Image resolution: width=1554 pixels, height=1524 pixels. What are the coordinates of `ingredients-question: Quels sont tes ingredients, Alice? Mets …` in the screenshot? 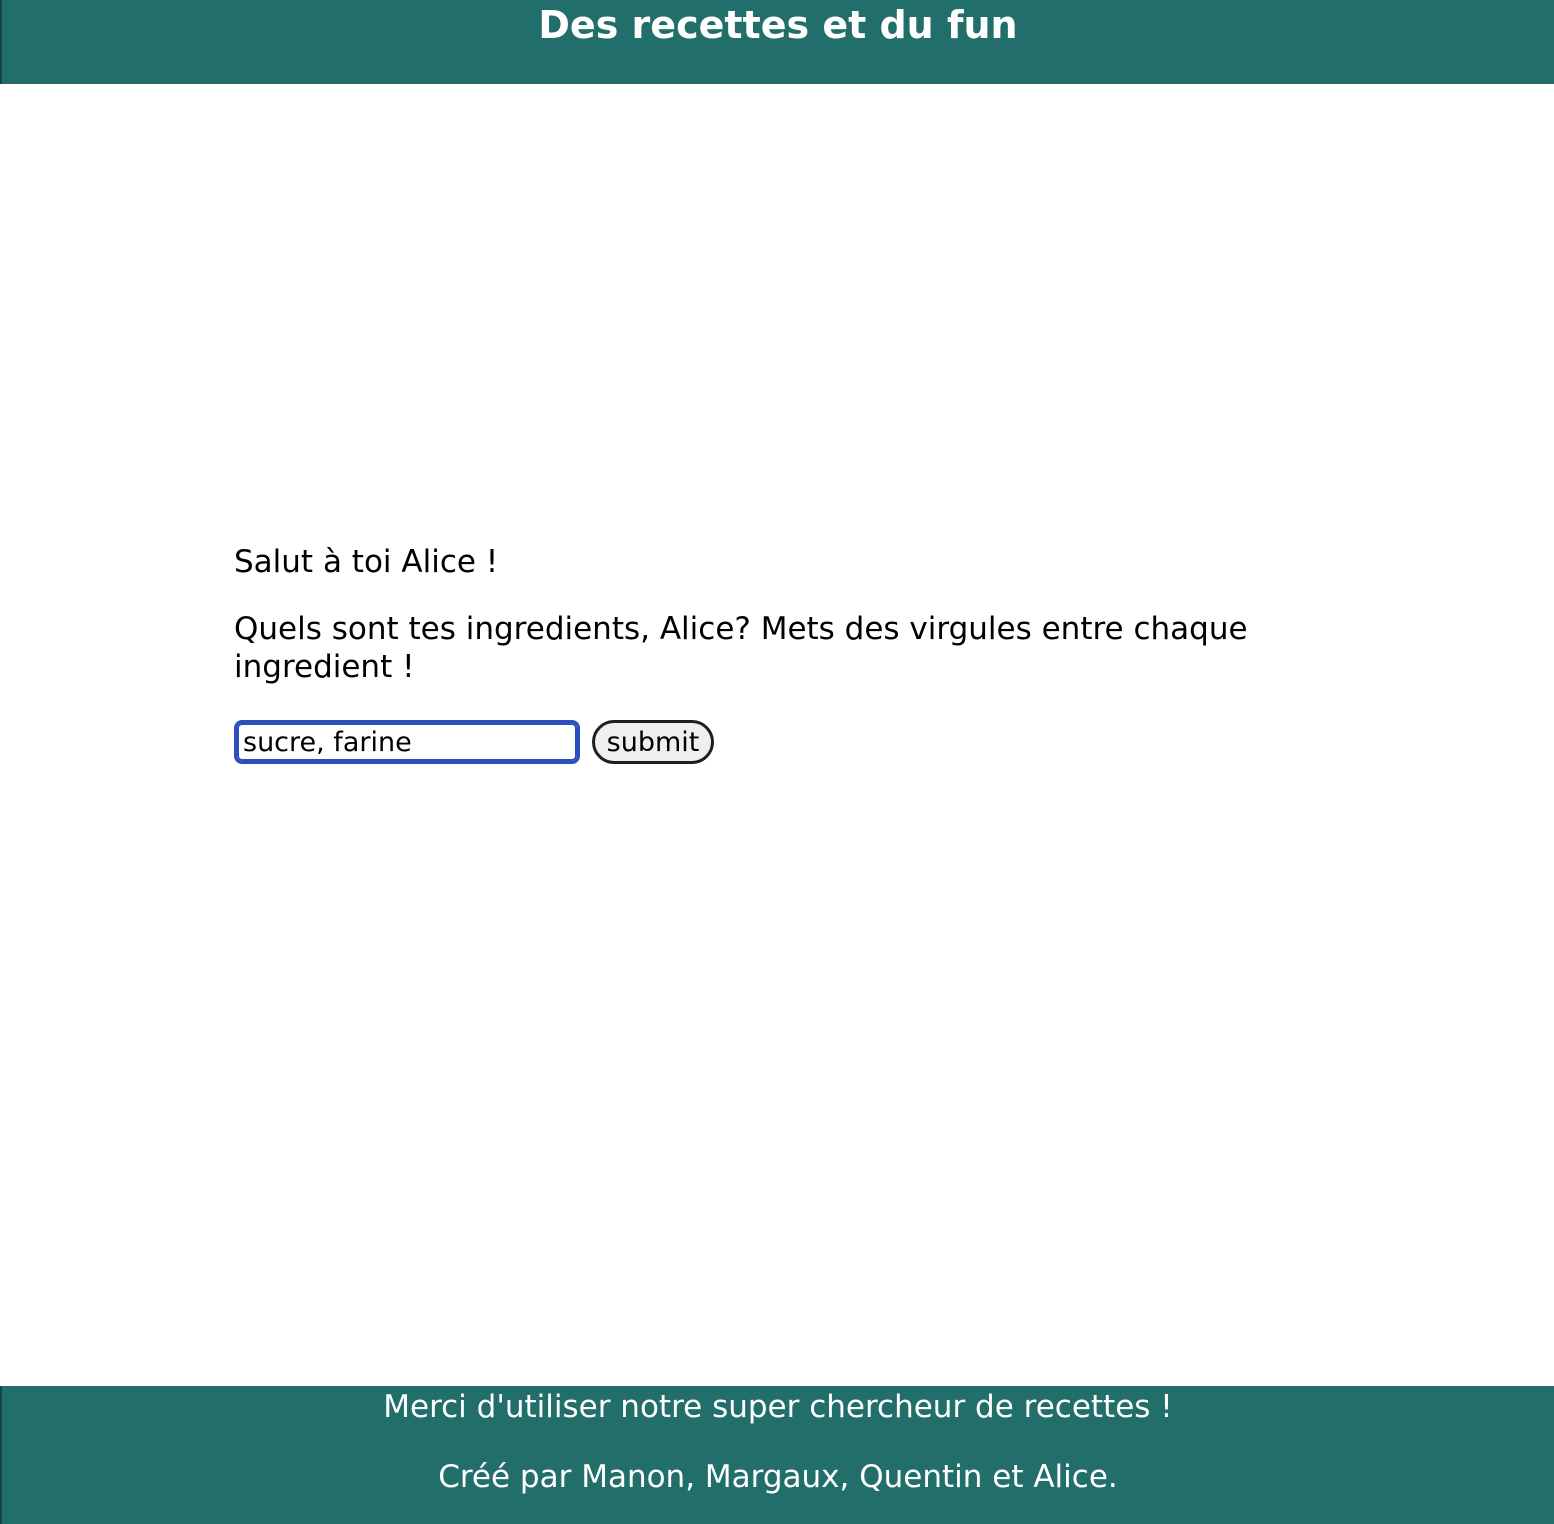 It's located at (741, 648).